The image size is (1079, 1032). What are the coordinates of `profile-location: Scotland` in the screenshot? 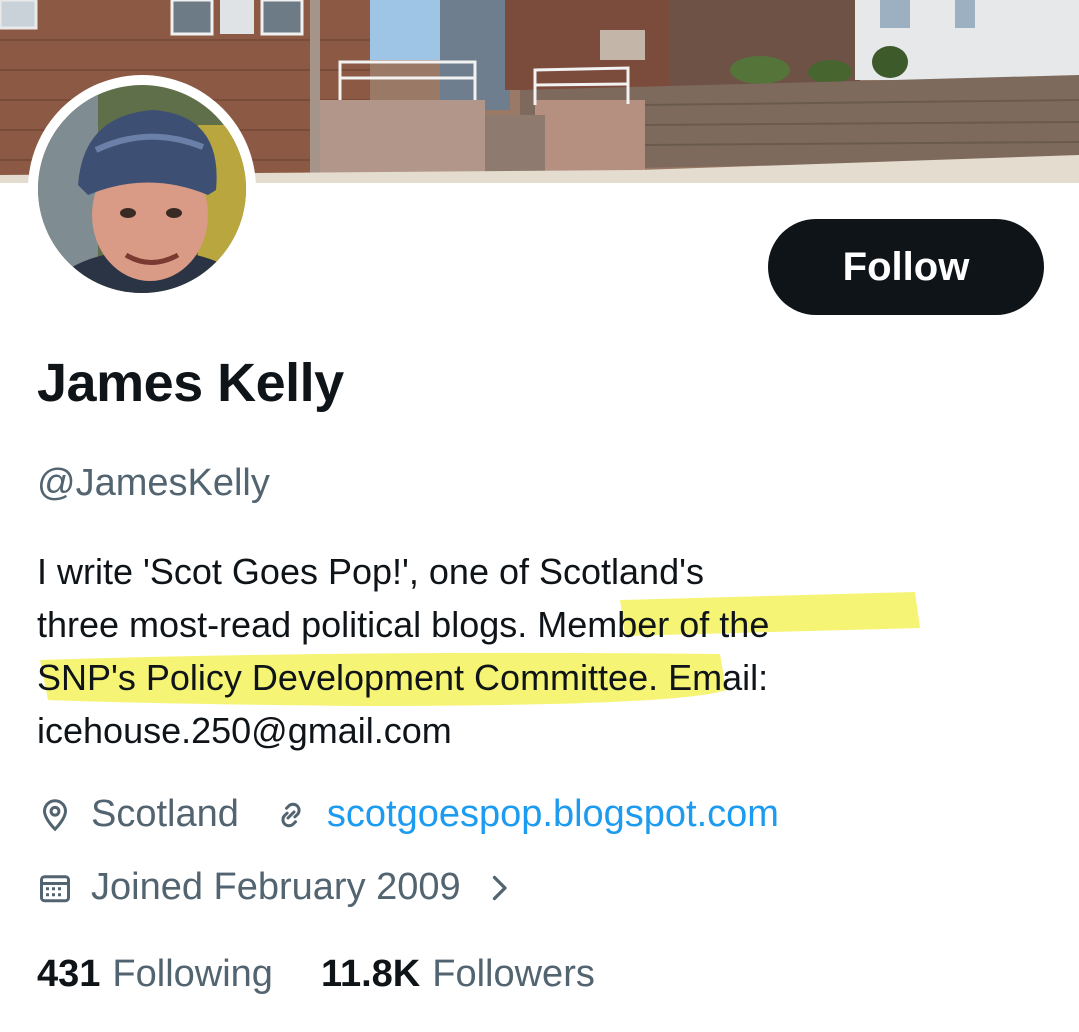 It's located at (165, 814).